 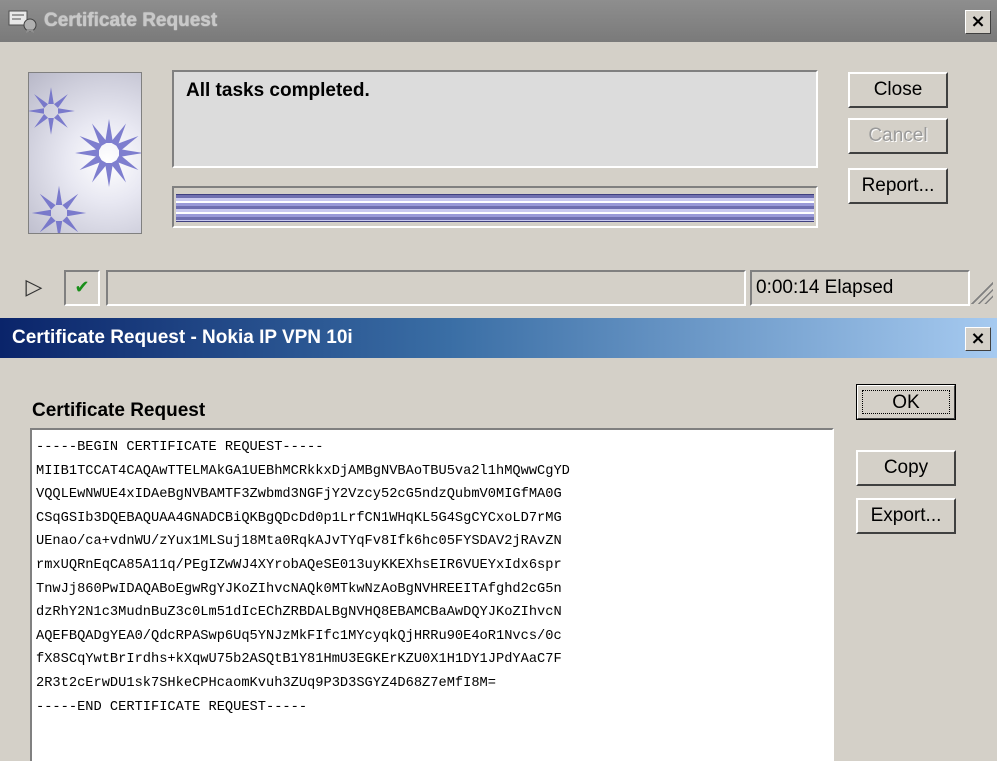 I want to click on status-message: All tasks completed., so click(x=278, y=90).